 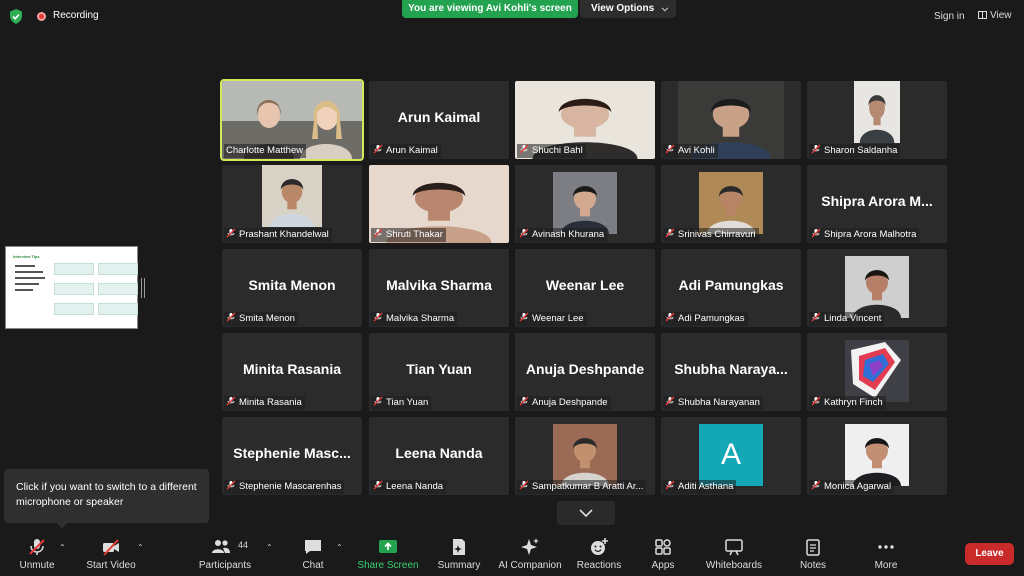 I want to click on participant-tile: Minita Rasania Minita Rasania, so click(x=292, y=372).